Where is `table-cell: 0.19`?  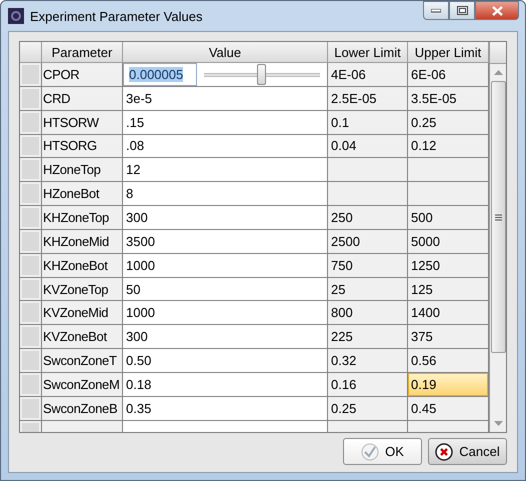
table-cell: 0.19 is located at coordinates (448, 384).